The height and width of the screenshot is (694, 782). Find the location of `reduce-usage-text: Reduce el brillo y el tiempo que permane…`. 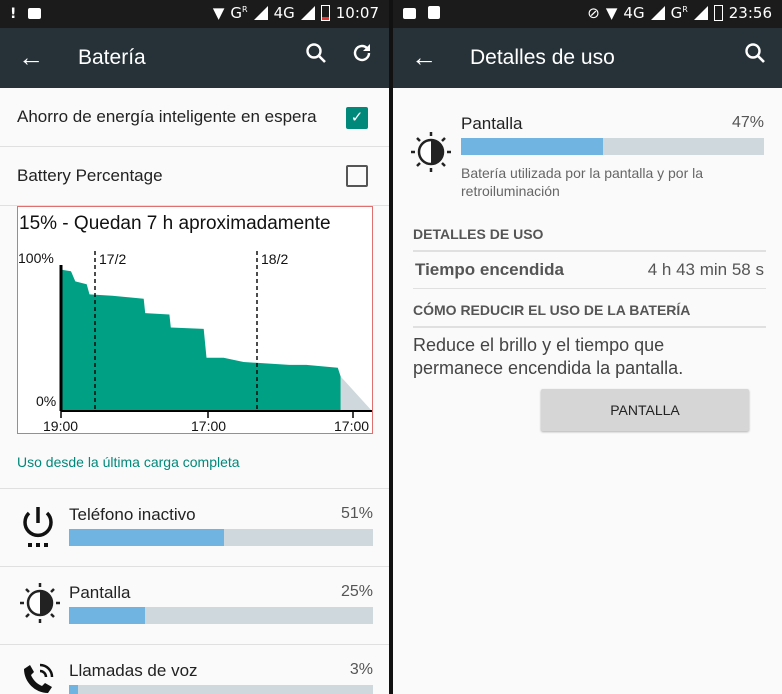

reduce-usage-text: Reduce el brillo y el tiempo que permane… is located at coordinates (548, 356).